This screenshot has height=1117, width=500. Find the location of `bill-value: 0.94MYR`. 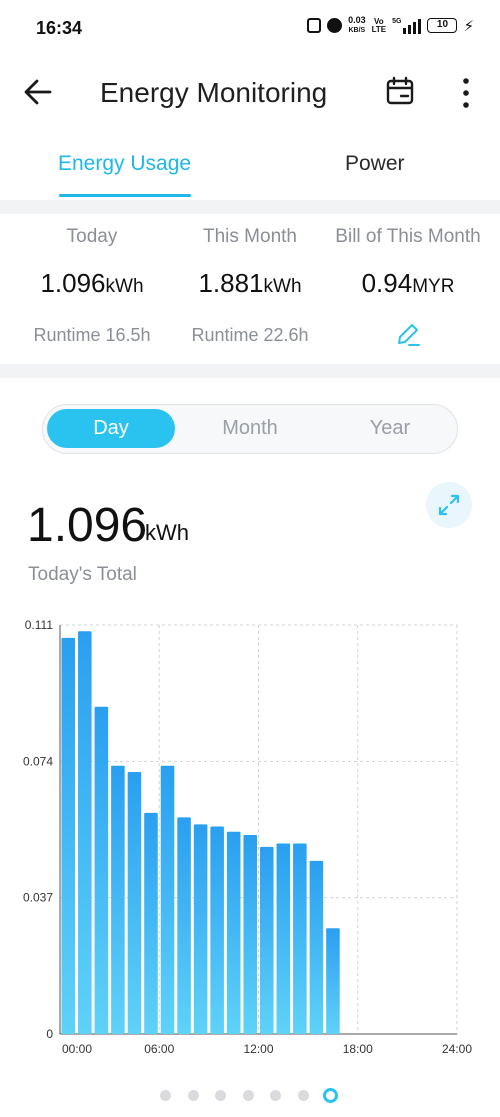

bill-value: 0.94MYR is located at coordinates (408, 283).